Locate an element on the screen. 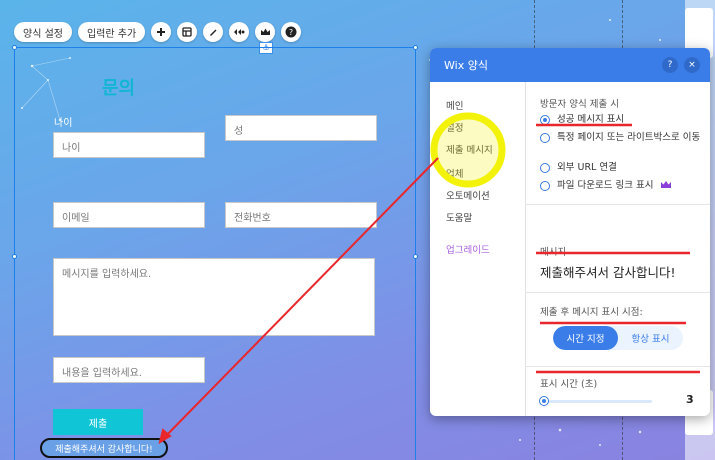  message-field: 메시지를 입력하세요. is located at coordinates (214, 297).